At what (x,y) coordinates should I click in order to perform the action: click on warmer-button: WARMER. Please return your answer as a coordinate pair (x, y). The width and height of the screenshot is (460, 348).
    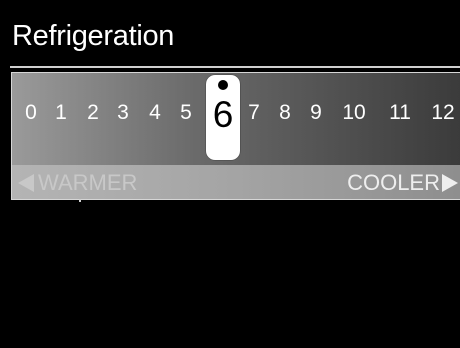
    Looking at the image, I should click on (77, 183).